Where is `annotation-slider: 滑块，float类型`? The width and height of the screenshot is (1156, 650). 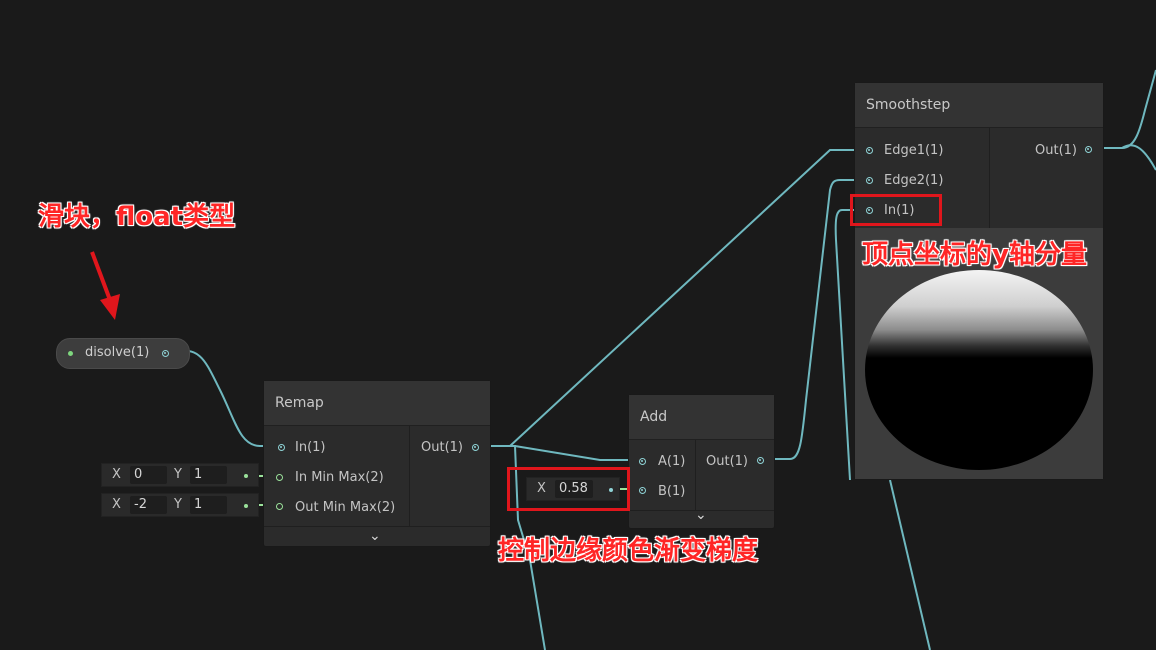 annotation-slider: 滑块，float类型 is located at coordinates (137, 217).